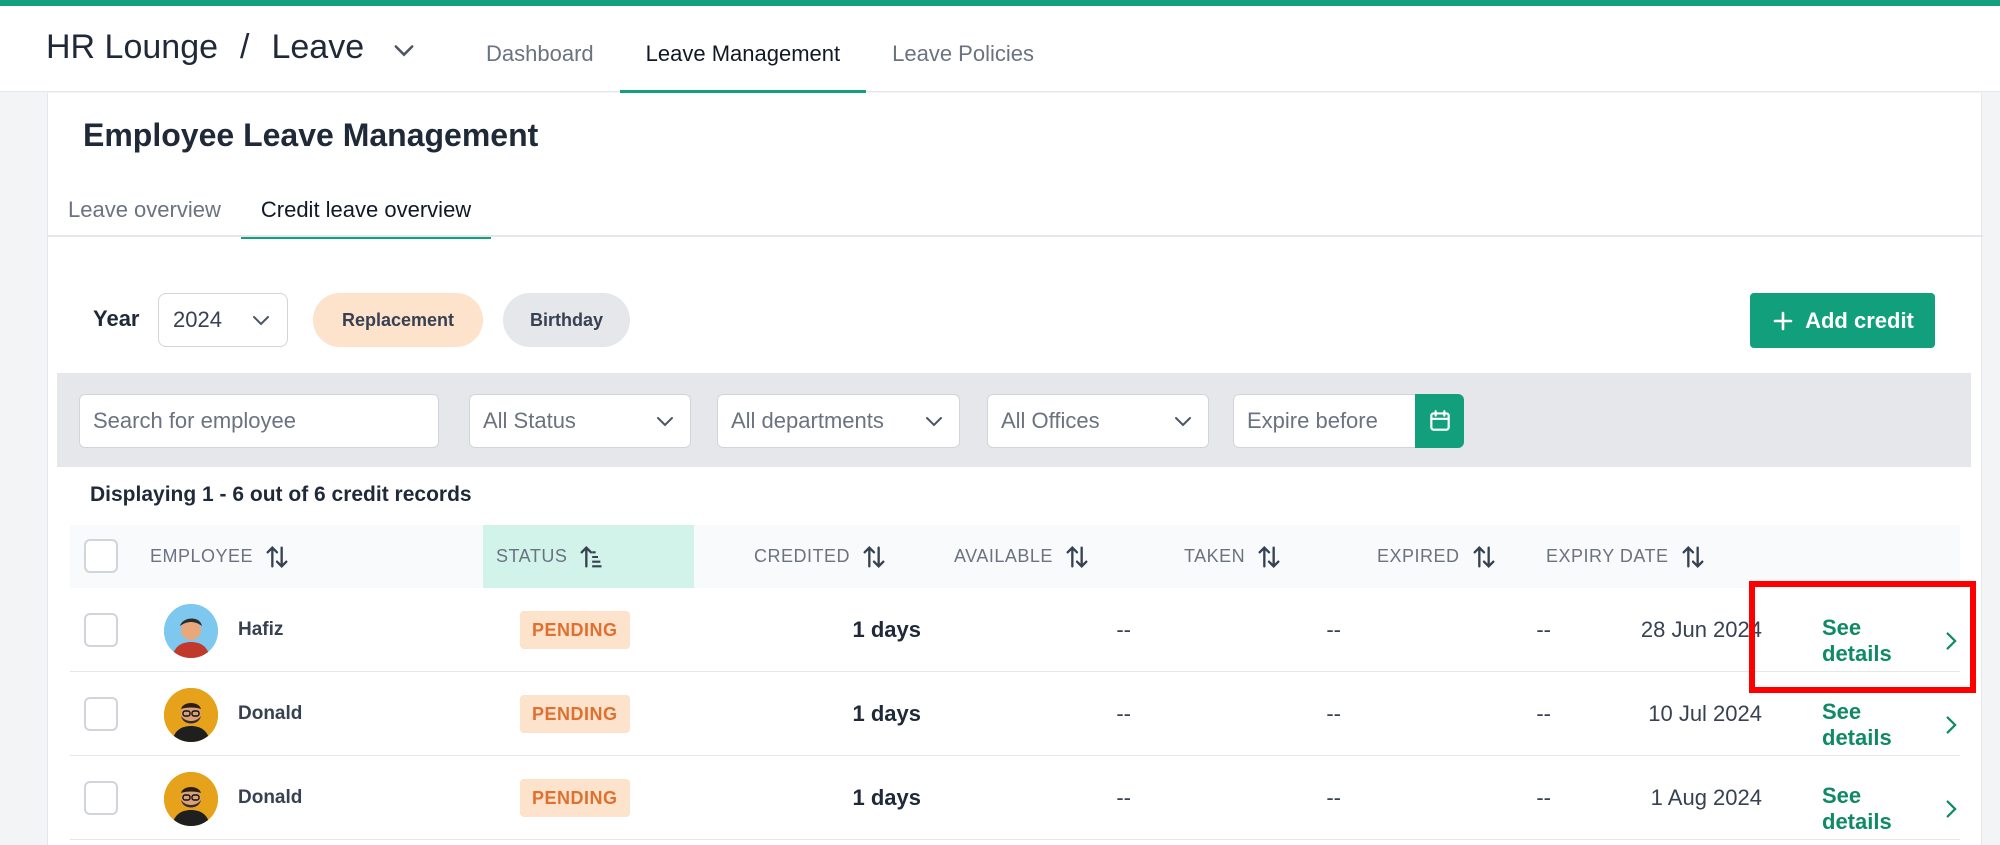 Image resolution: width=2000 pixels, height=845 pixels. I want to click on header-available: AVAILABLE, so click(1022, 556).